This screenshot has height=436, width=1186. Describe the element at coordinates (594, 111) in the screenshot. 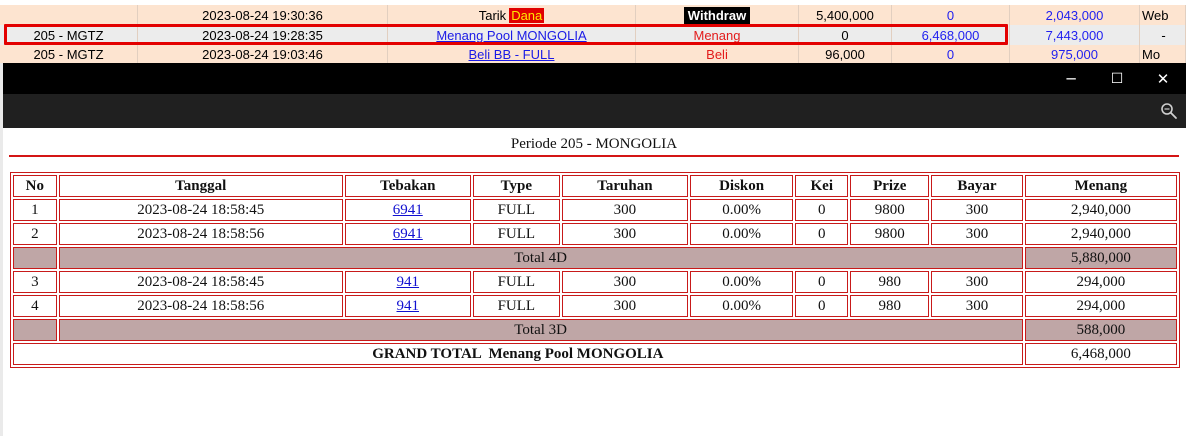

I see `window-toolbar` at that location.